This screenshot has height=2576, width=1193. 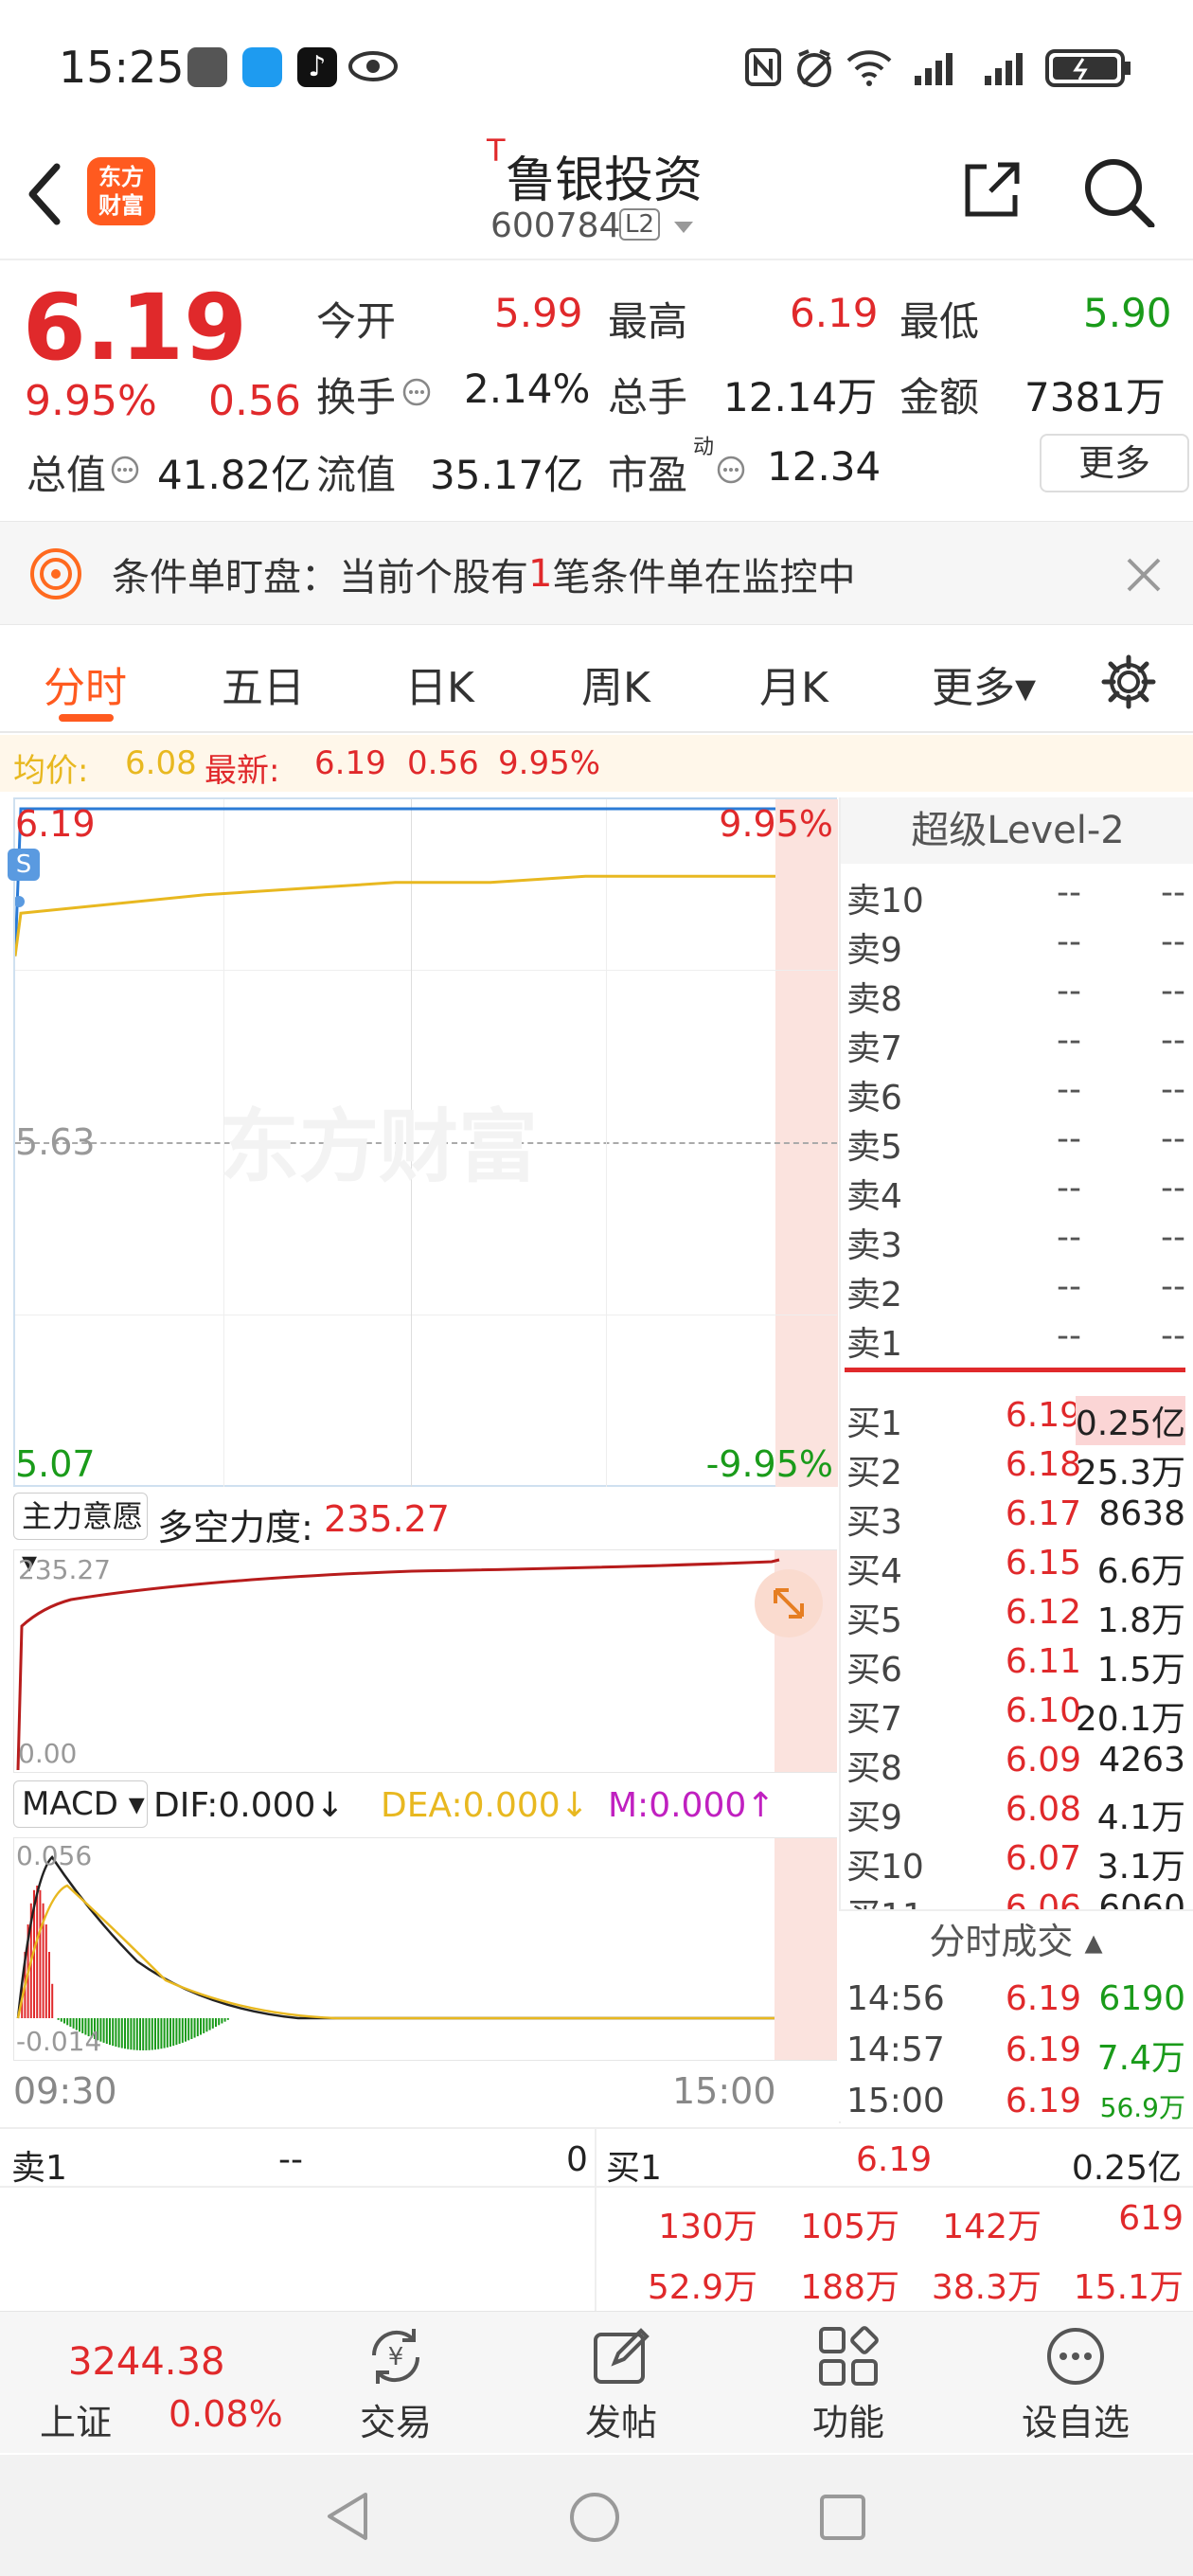 What do you see at coordinates (290, 2159) in the screenshot?
I see `queue-sell-price: --` at bounding box center [290, 2159].